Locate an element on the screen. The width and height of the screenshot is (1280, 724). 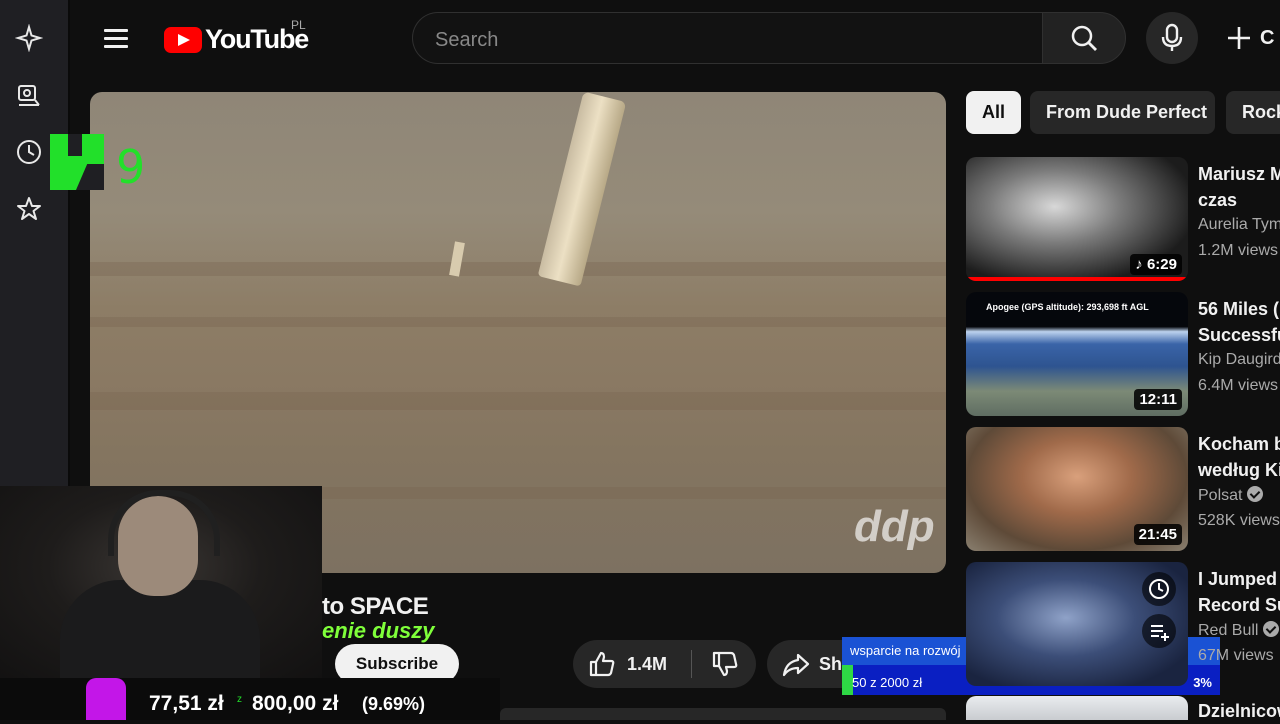
rec-channel: Polsat is located at coordinates (1231, 495).